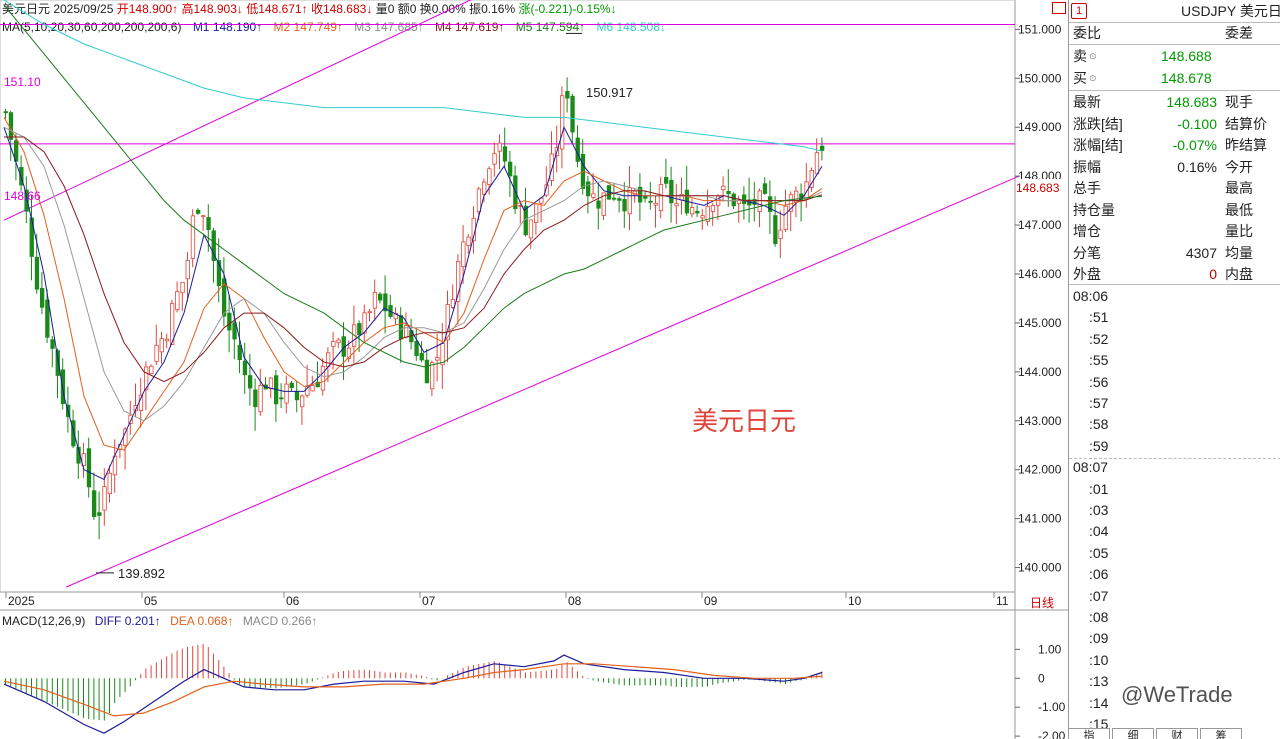 The image size is (1280, 739). Describe the element at coordinates (1133, 733) in the screenshot. I see `bottom-tab: 细` at that location.